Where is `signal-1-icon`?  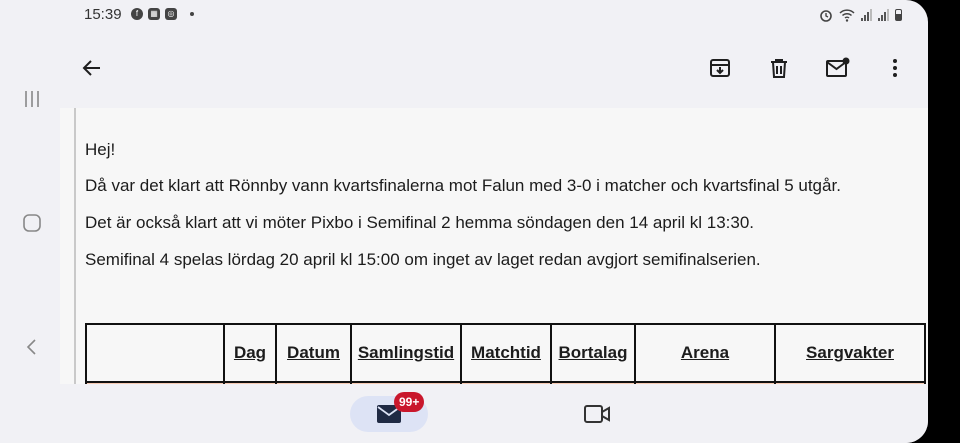 signal-1-icon is located at coordinates (866, 15).